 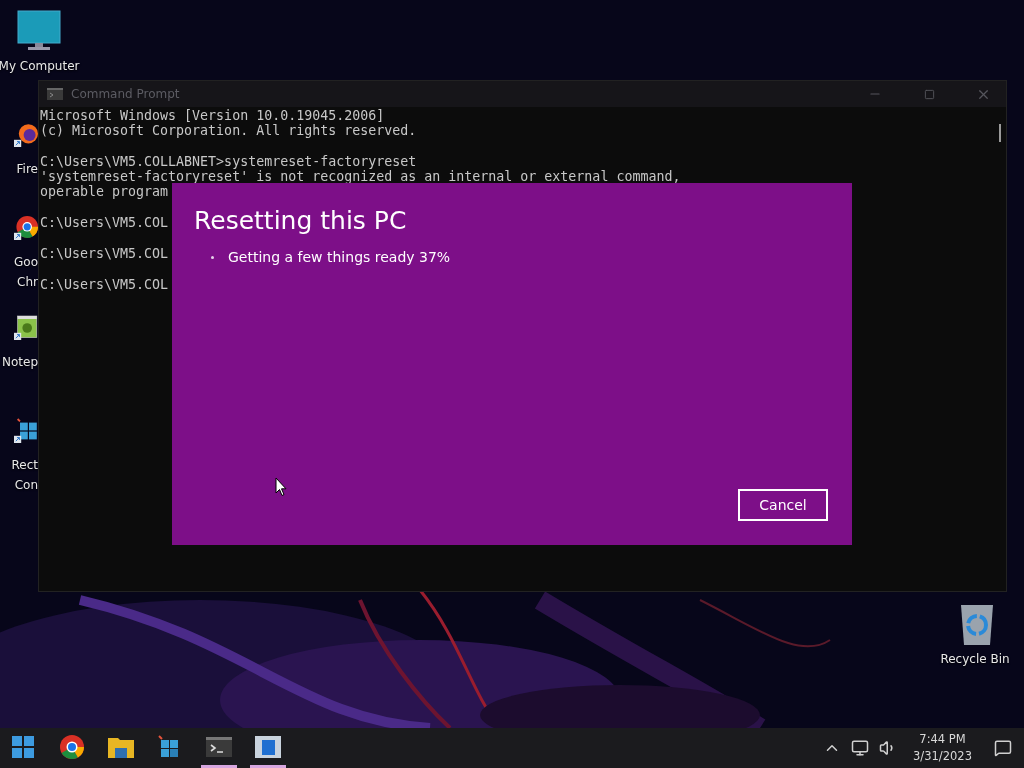 What do you see at coordinates (26, 262) in the screenshot?
I see `icon-label: Goo` at bounding box center [26, 262].